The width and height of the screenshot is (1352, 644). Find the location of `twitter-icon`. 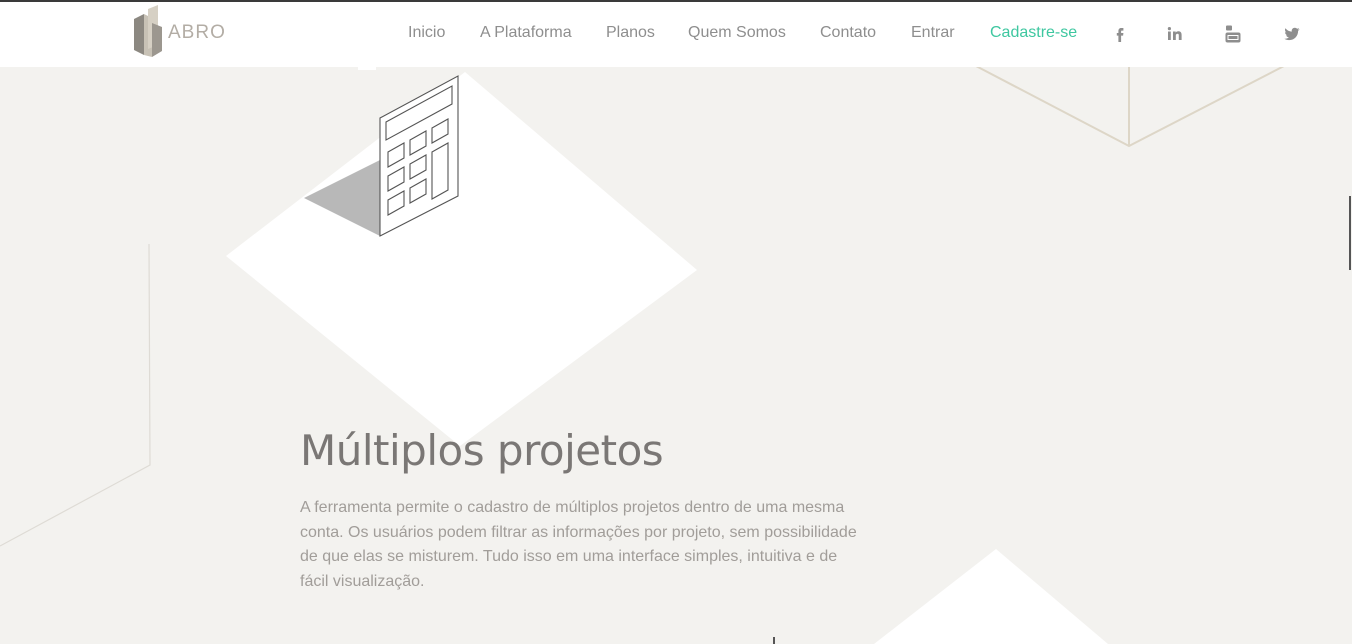

twitter-icon is located at coordinates (1292, 34).